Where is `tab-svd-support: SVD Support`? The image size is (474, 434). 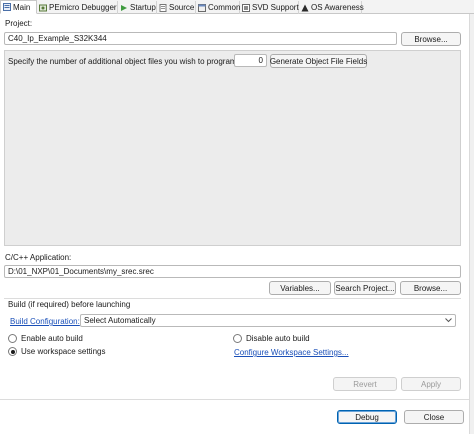 tab-svd-support: SVD Support is located at coordinates (269, 7).